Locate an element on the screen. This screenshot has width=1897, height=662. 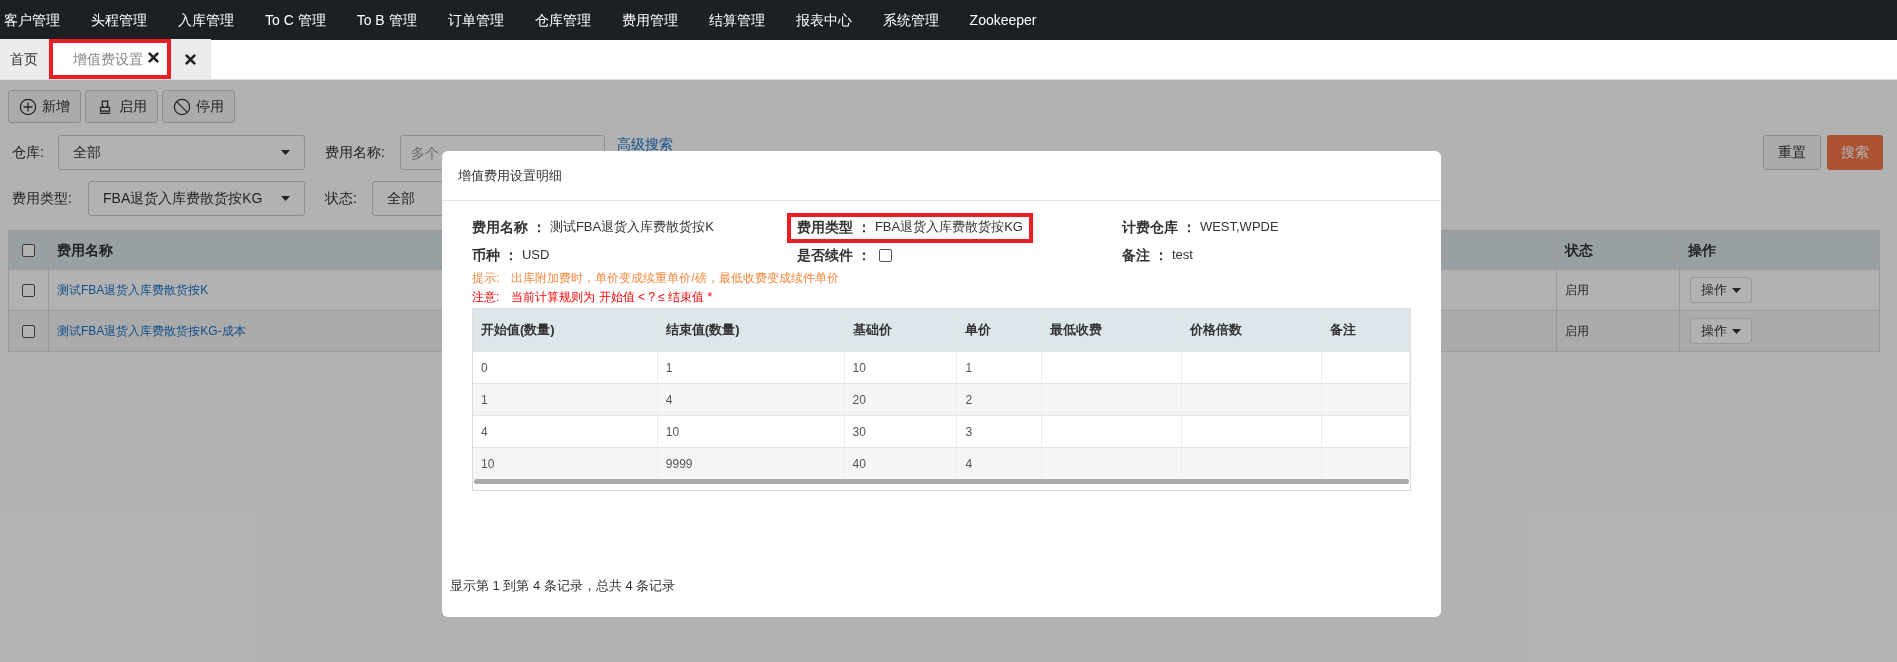
filter-label: 仓库: is located at coordinates (28, 152).